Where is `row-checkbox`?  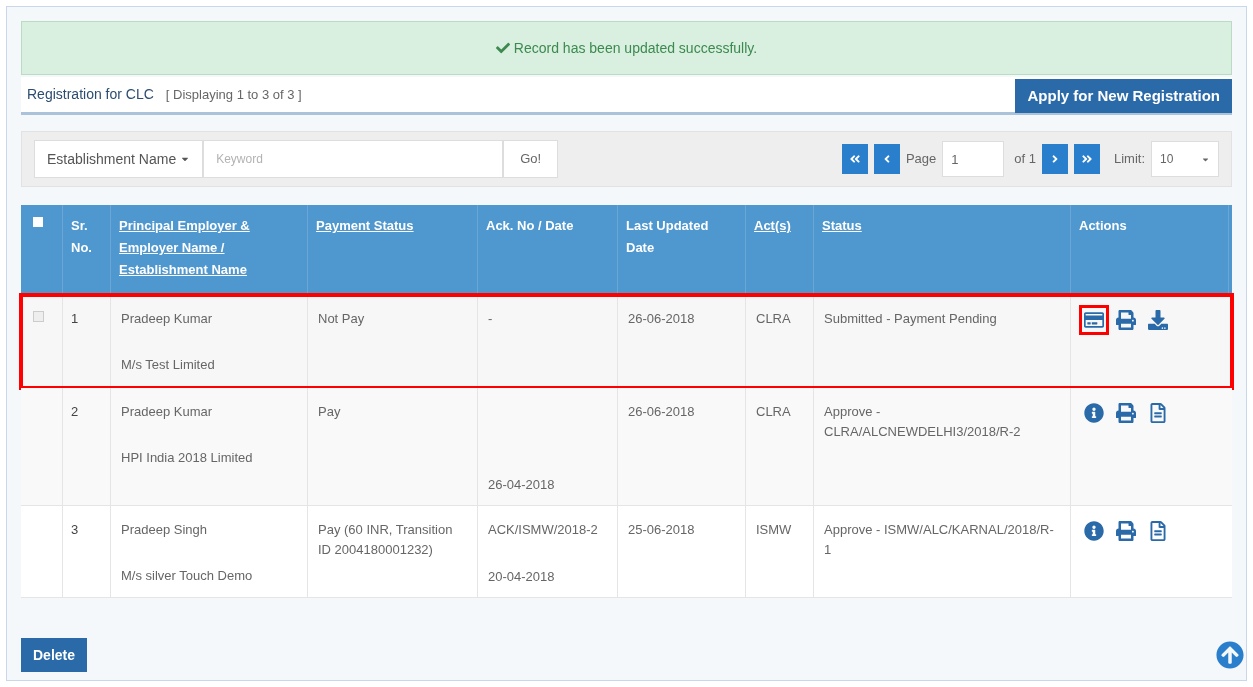 row-checkbox is located at coordinates (38, 316).